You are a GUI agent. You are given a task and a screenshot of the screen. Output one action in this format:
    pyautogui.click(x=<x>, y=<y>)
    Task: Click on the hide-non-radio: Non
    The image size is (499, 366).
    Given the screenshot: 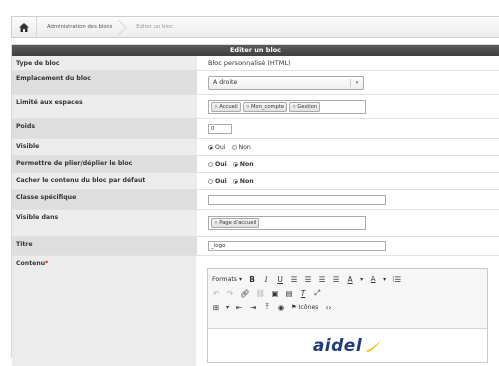 What is the action you would take?
    pyautogui.click(x=243, y=181)
    